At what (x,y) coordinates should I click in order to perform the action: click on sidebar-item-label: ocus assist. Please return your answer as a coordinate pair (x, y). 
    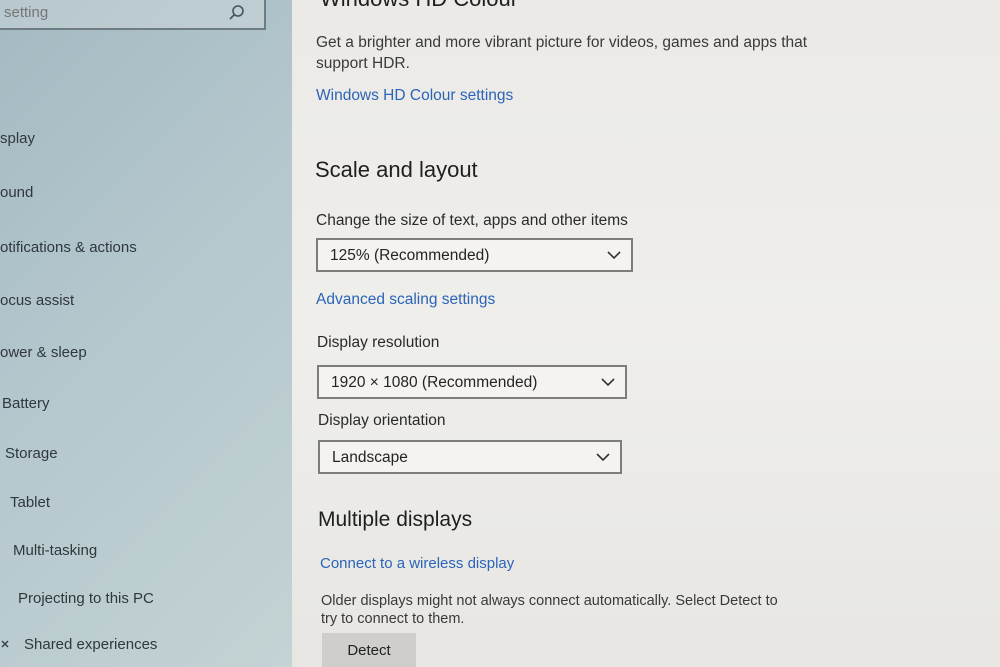
    Looking at the image, I should click on (37, 300).